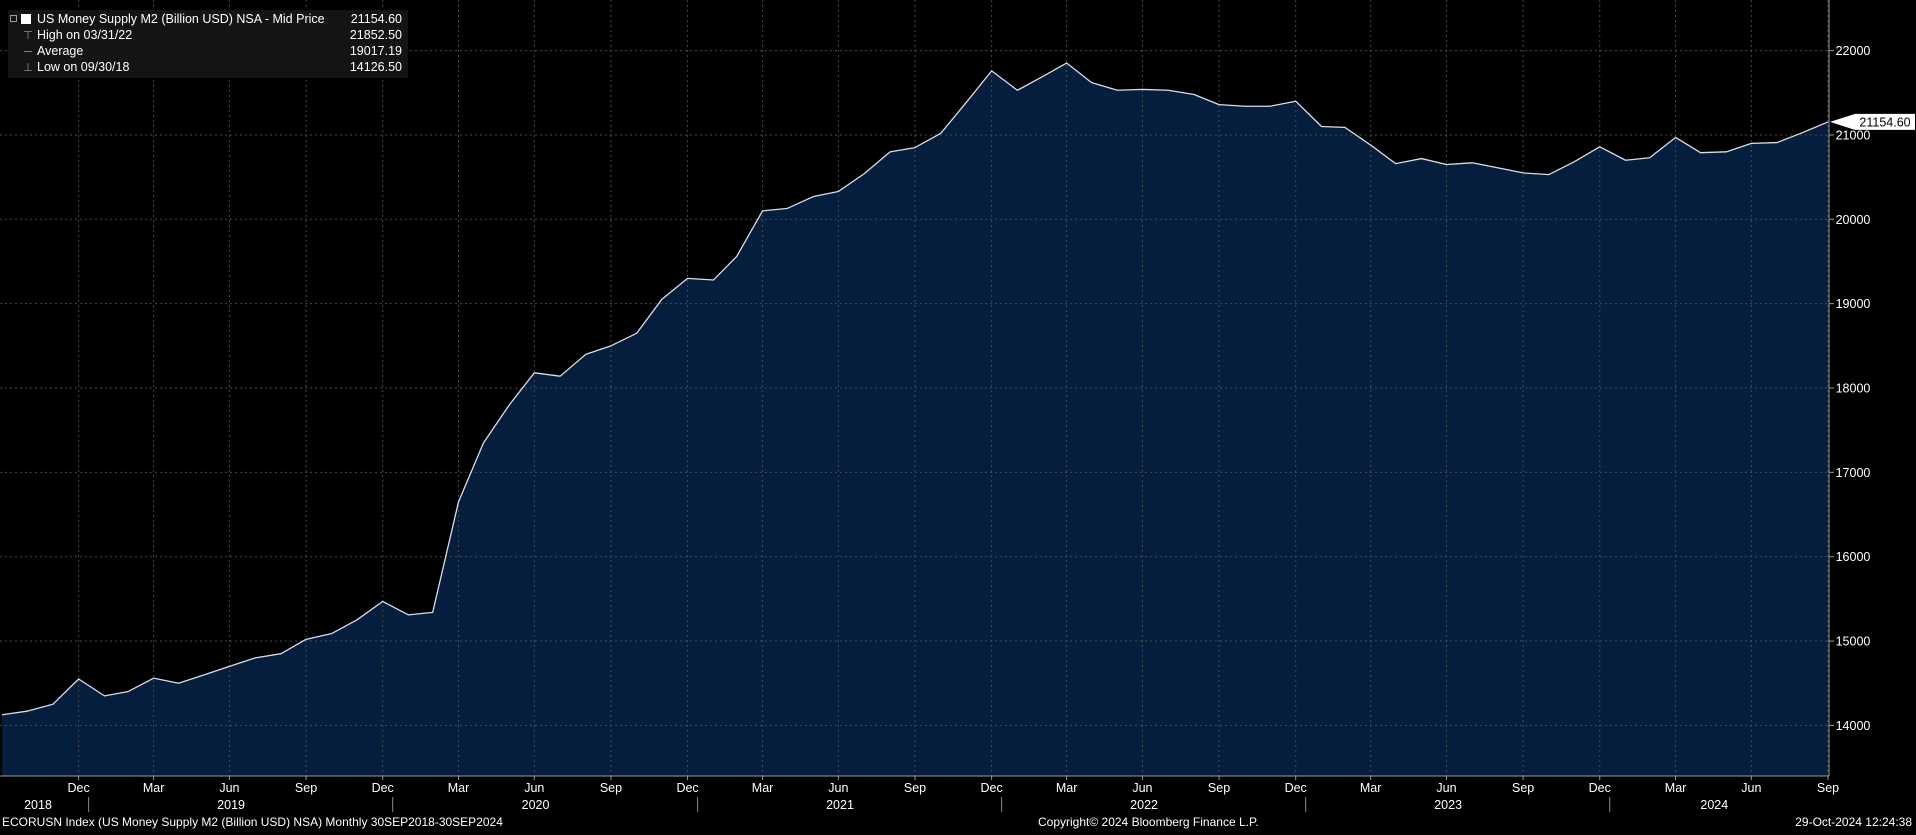 The width and height of the screenshot is (1916, 835). I want to click on x-year-label: 2024, so click(1714, 805).